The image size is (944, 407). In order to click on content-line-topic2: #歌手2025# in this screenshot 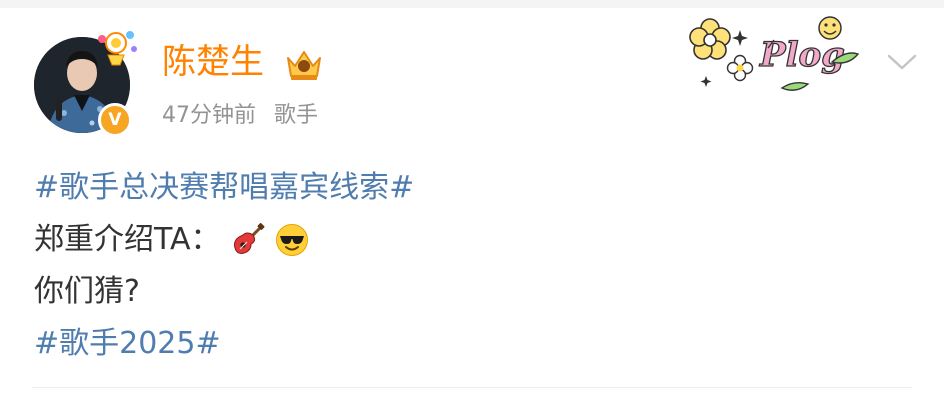, I will do `click(224, 344)`.